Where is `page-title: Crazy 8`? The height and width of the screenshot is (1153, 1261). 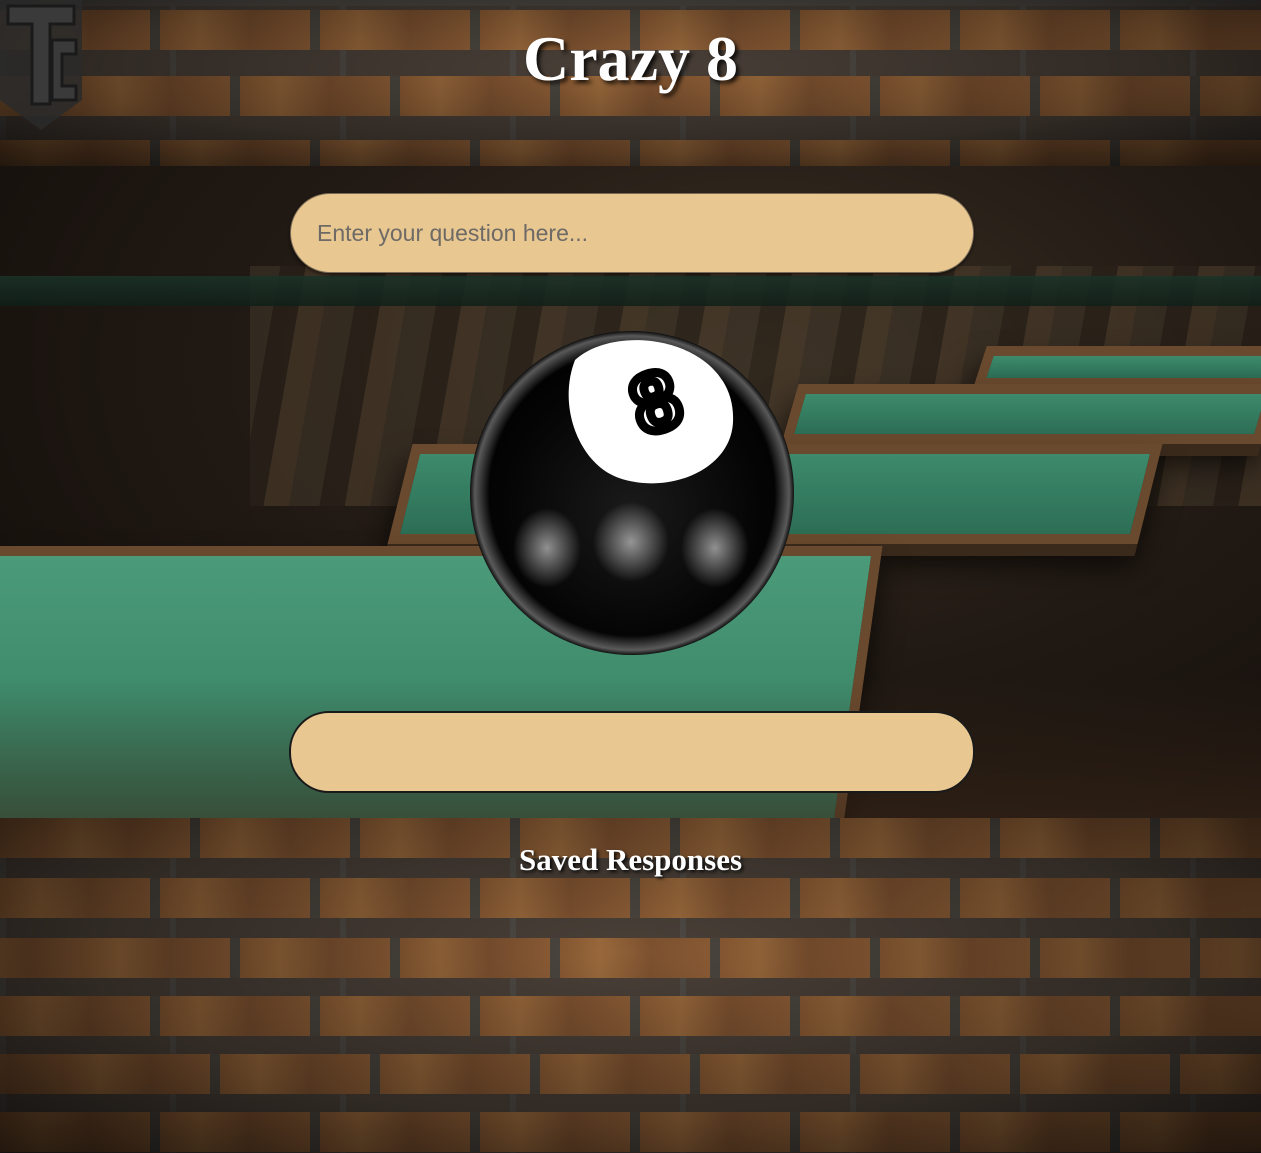 page-title: Crazy 8 is located at coordinates (630, 58).